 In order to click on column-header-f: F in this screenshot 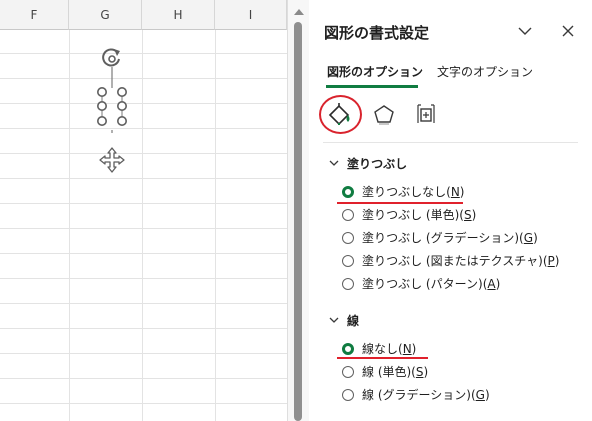, I will do `click(34, 15)`.